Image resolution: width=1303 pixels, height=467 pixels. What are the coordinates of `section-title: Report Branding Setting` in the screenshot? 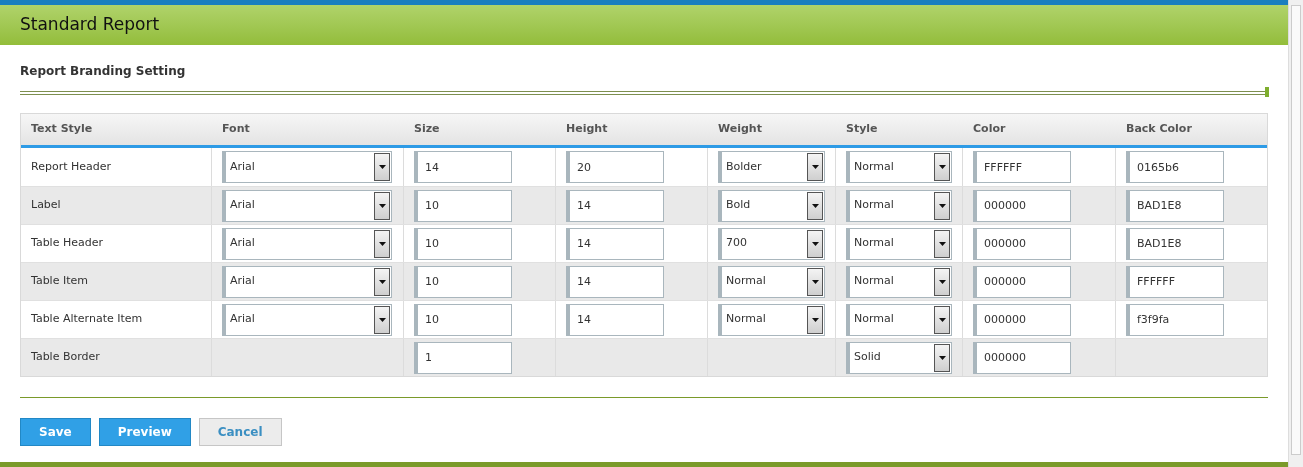 It's located at (103, 71).